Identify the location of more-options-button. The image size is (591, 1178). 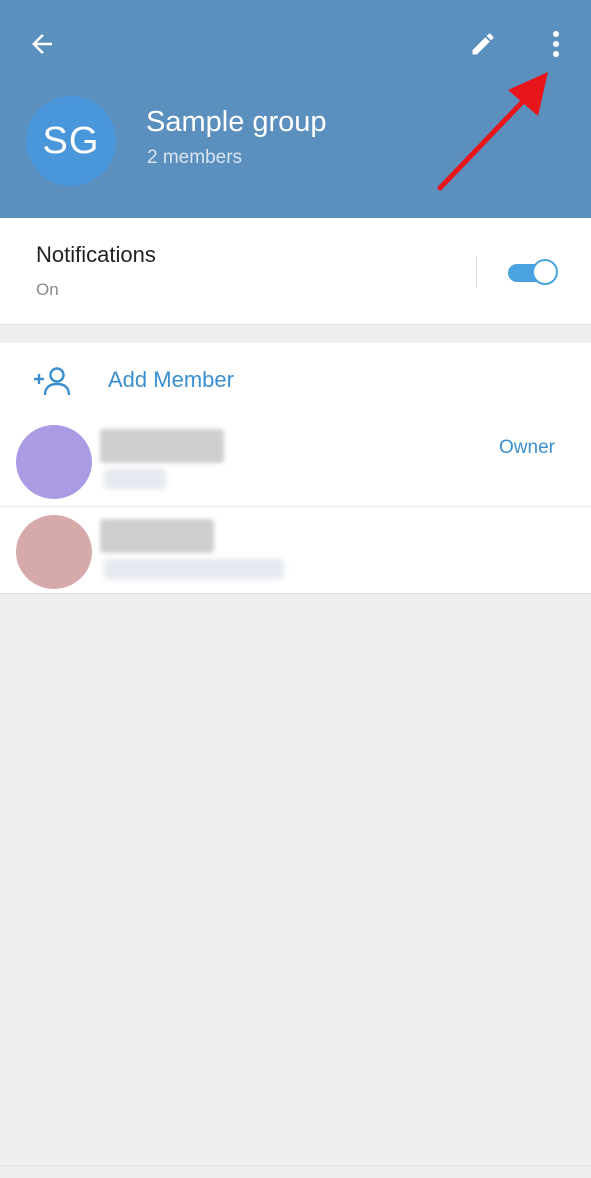
(556, 44).